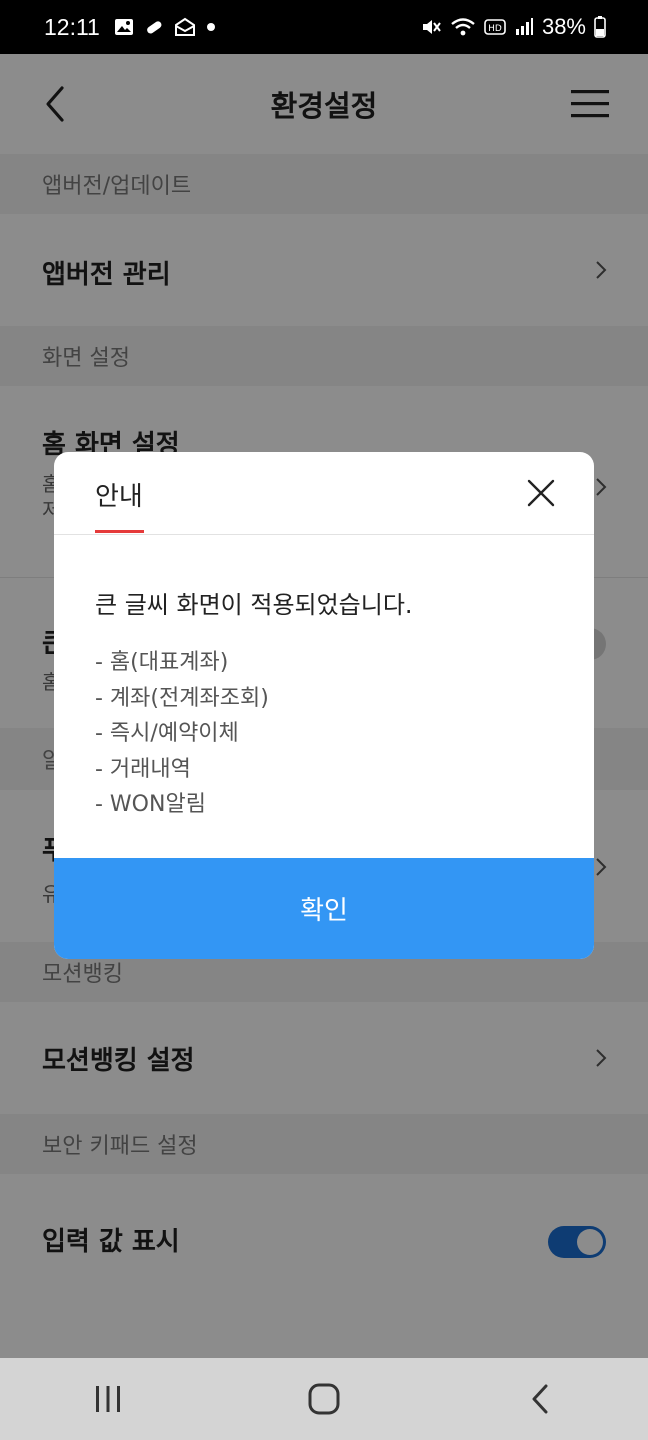 The height and width of the screenshot is (1440, 648). Describe the element at coordinates (324, 908) in the screenshot. I see `confirm-button: 확인` at that location.